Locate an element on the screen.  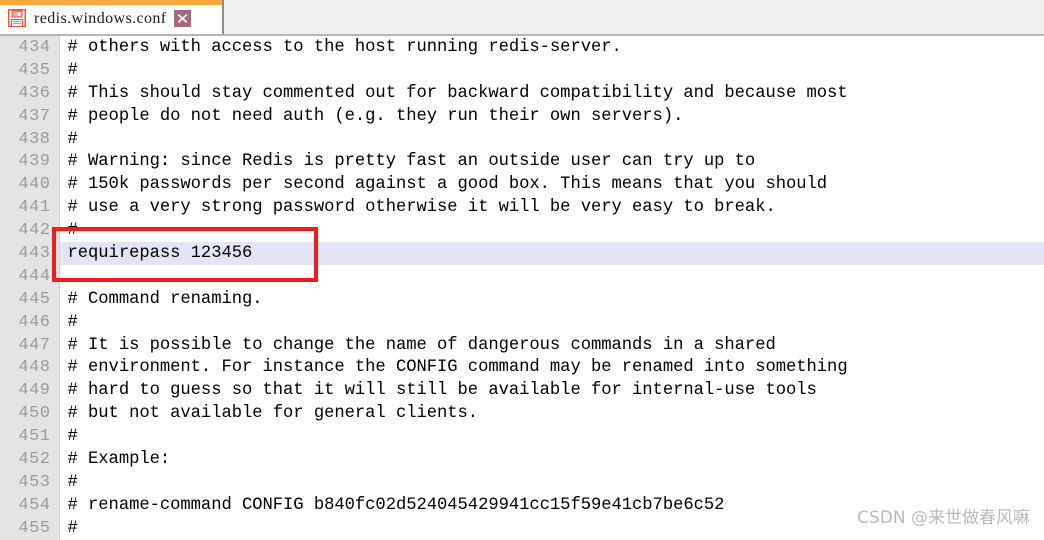
code-line-row: 435 # is located at coordinates (522, 70).